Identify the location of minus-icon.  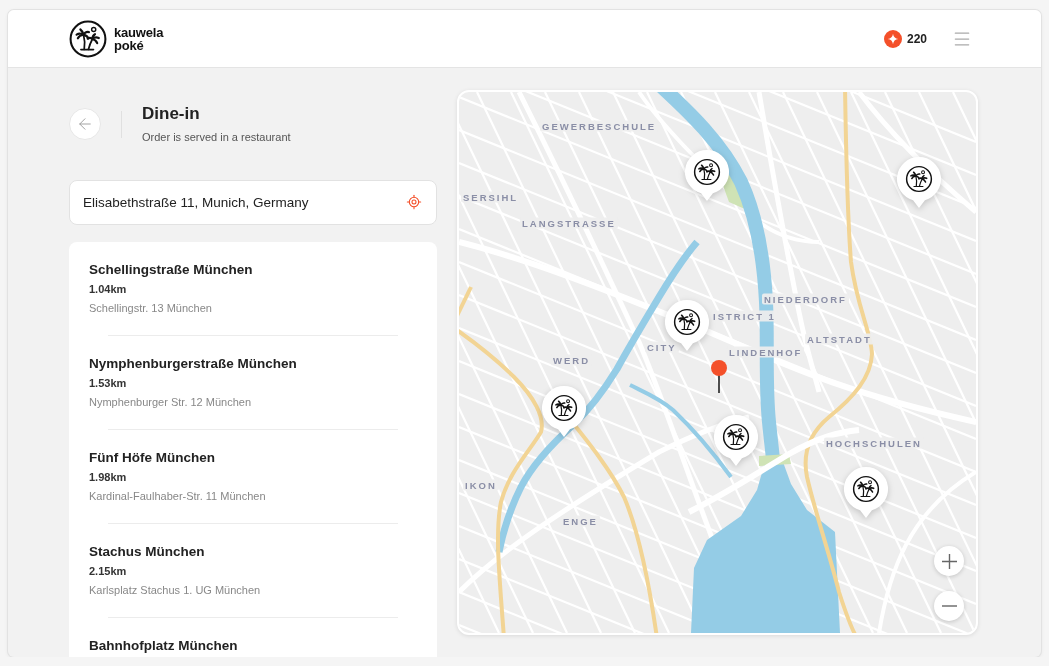
(949, 606).